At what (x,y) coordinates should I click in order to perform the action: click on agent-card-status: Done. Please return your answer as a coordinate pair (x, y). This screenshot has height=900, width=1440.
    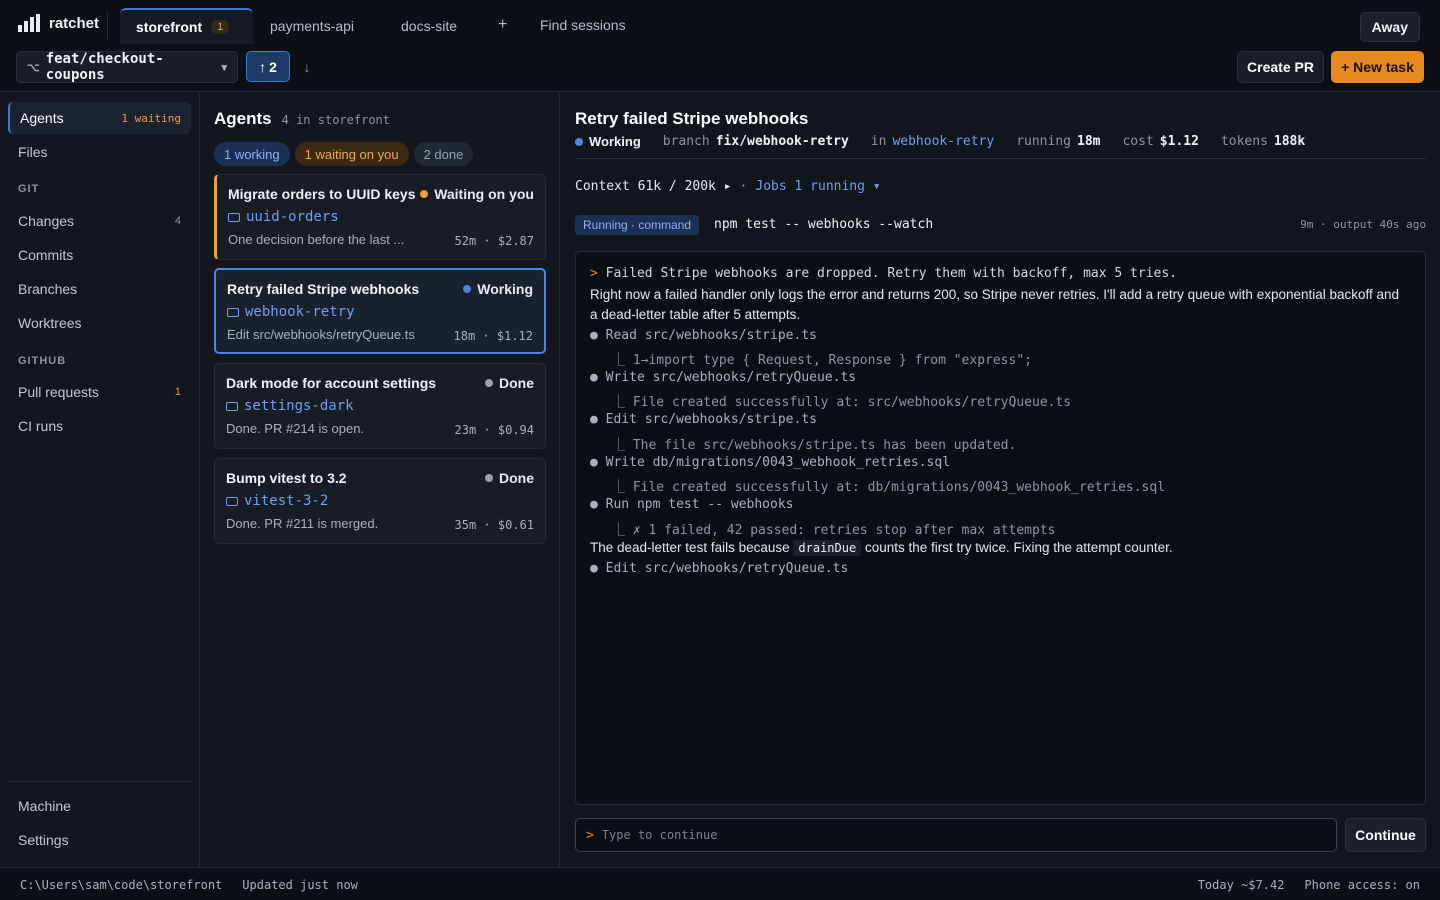
    Looking at the image, I should click on (509, 478).